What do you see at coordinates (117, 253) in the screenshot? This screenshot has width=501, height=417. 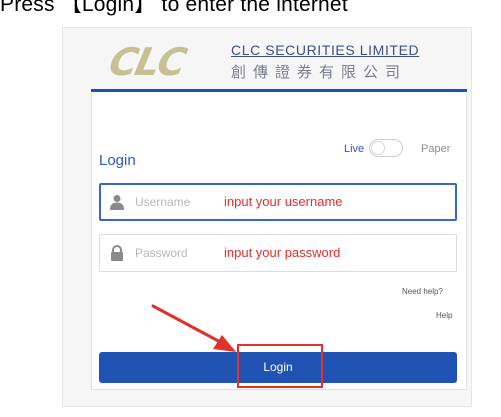 I see `lock-icon` at bounding box center [117, 253].